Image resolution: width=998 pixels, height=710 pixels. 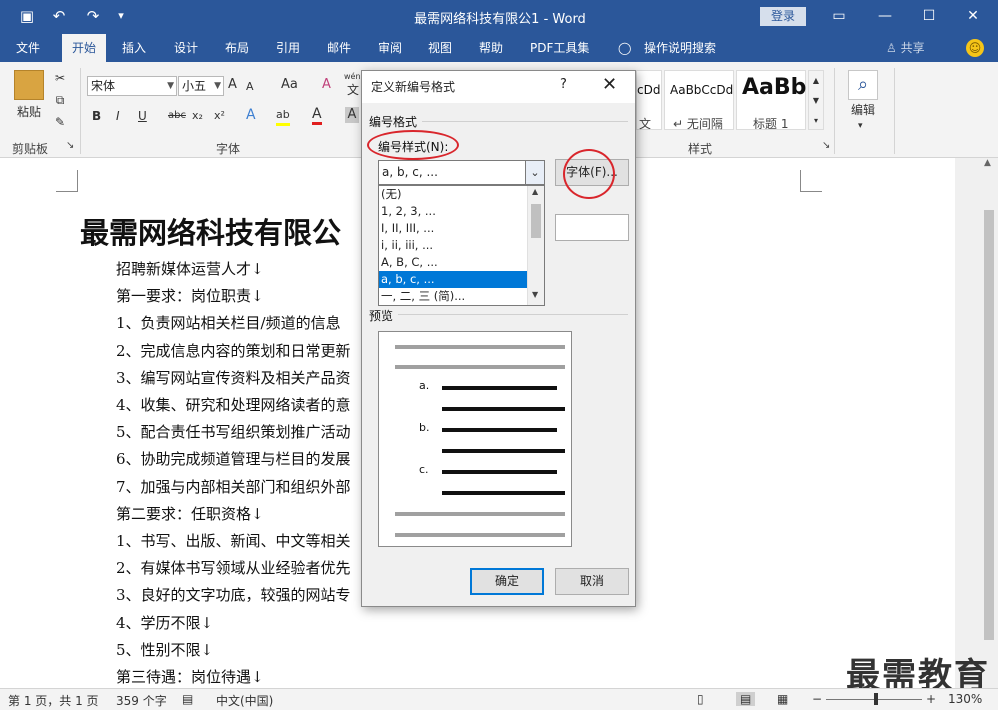 I want to click on clipboard-paste-icon, so click(x=29, y=85).